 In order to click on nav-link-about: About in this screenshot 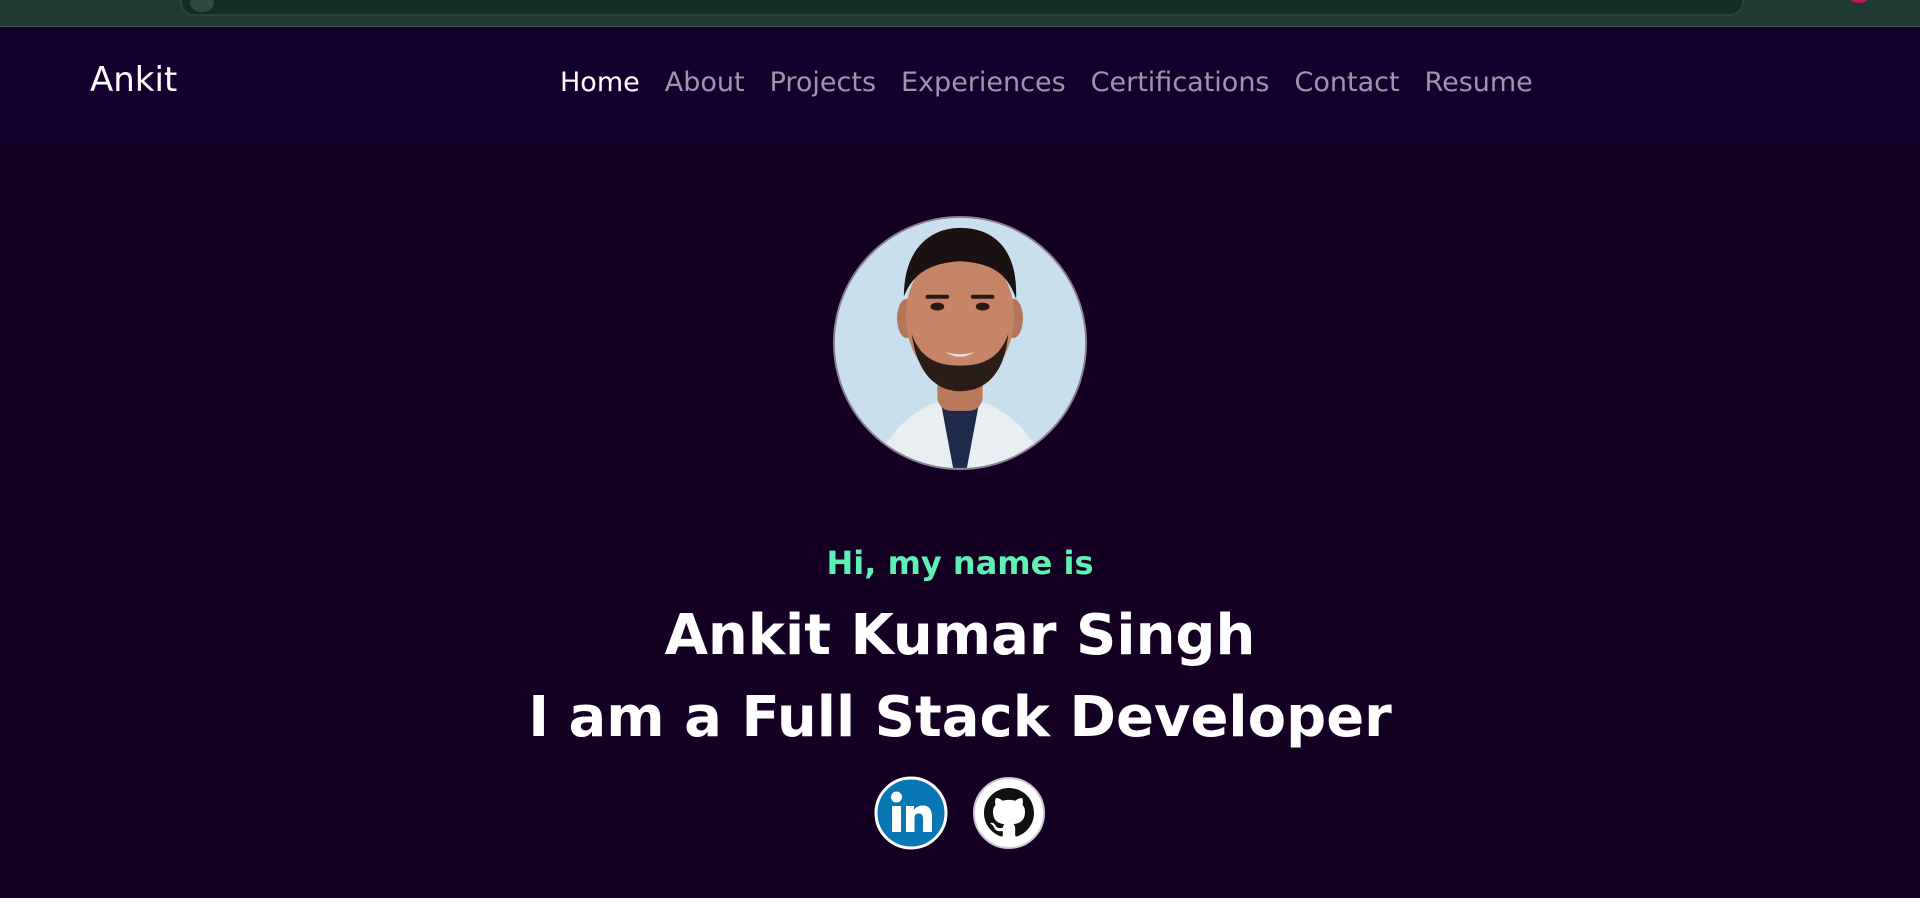, I will do `click(705, 82)`.